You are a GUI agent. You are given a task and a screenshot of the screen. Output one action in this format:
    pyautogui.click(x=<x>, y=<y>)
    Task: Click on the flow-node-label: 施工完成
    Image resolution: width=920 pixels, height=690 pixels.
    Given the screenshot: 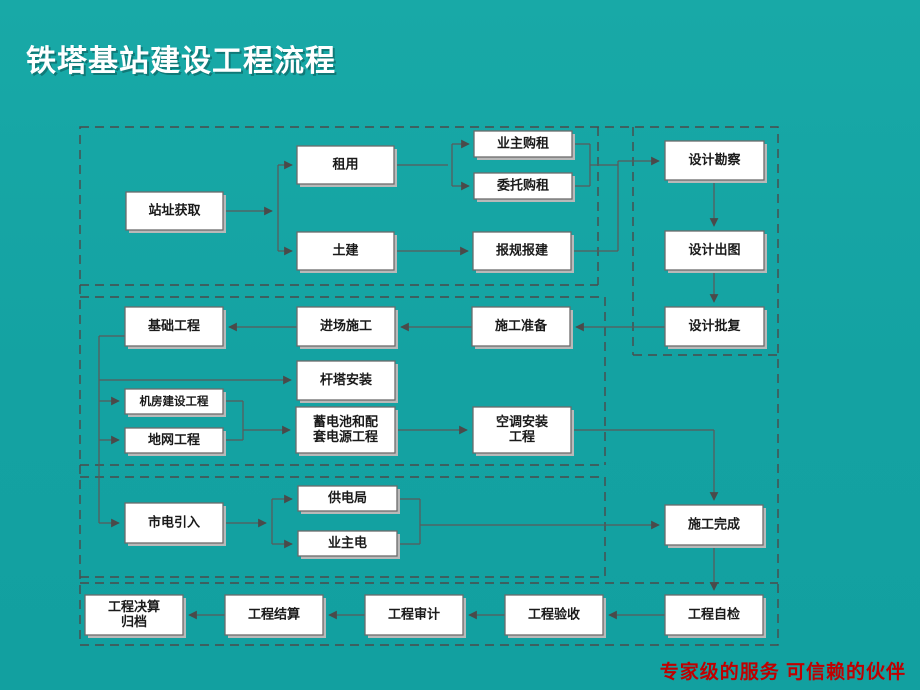 What is the action you would take?
    pyautogui.click(x=714, y=525)
    